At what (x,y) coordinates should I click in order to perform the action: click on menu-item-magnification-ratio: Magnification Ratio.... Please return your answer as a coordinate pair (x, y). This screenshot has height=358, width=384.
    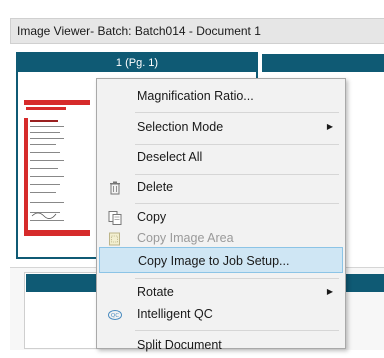
    Looking at the image, I should click on (221, 96).